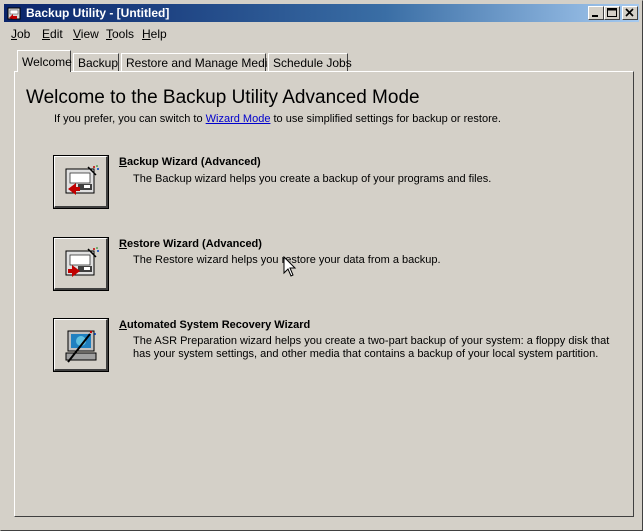 Image resolution: width=643 pixels, height=531 pixels. I want to click on menu-edit: Edit, so click(52, 34).